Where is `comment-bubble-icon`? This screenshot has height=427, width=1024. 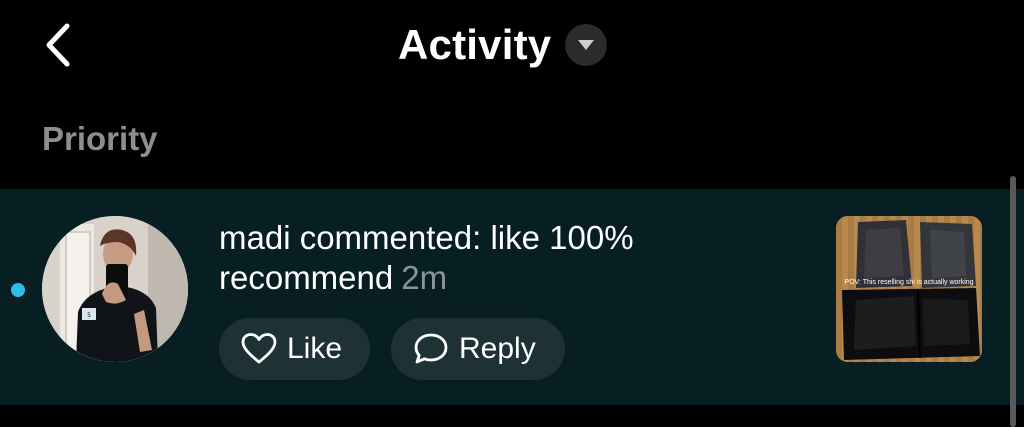
comment-bubble-icon is located at coordinates (431, 348).